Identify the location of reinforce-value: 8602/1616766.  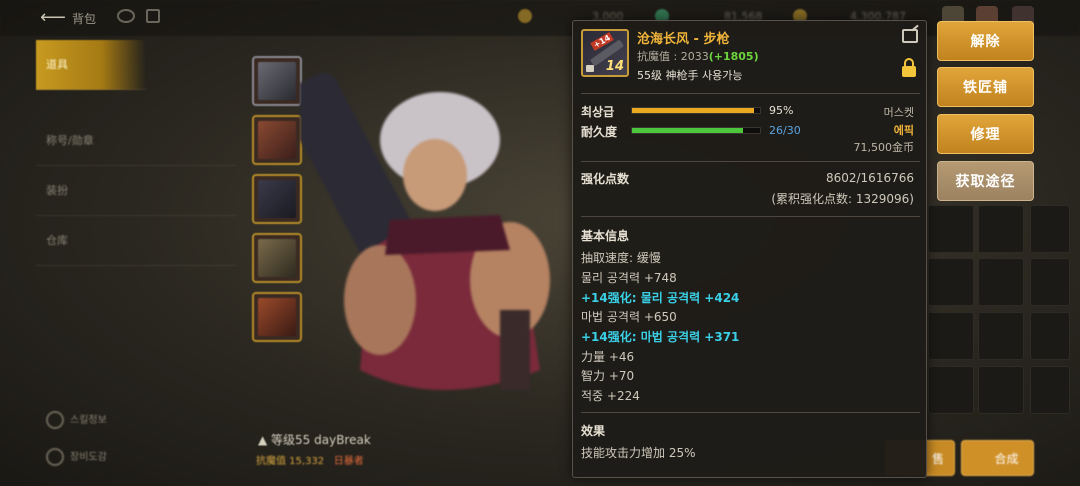
(869, 178).